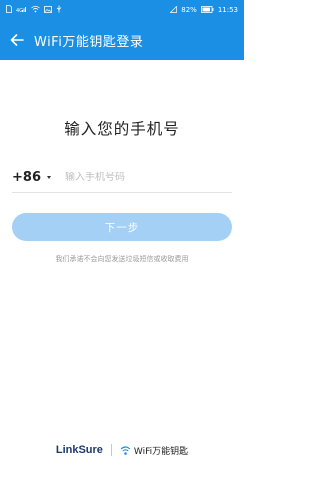 The width and height of the screenshot is (320, 500). What do you see at coordinates (189, 10) in the screenshot?
I see `battery-percent: 82%` at bounding box center [189, 10].